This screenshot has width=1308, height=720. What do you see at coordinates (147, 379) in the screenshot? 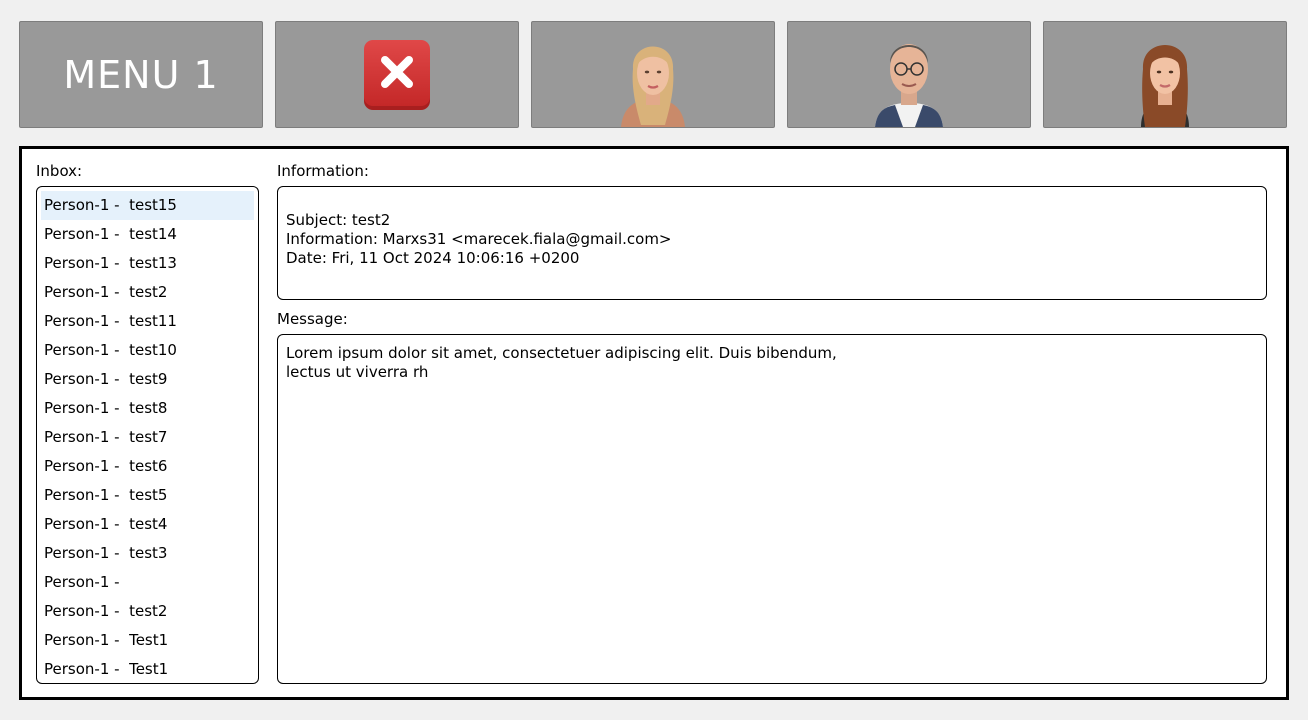
I see `inbox-item: Person-1 - test9` at bounding box center [147, 379].